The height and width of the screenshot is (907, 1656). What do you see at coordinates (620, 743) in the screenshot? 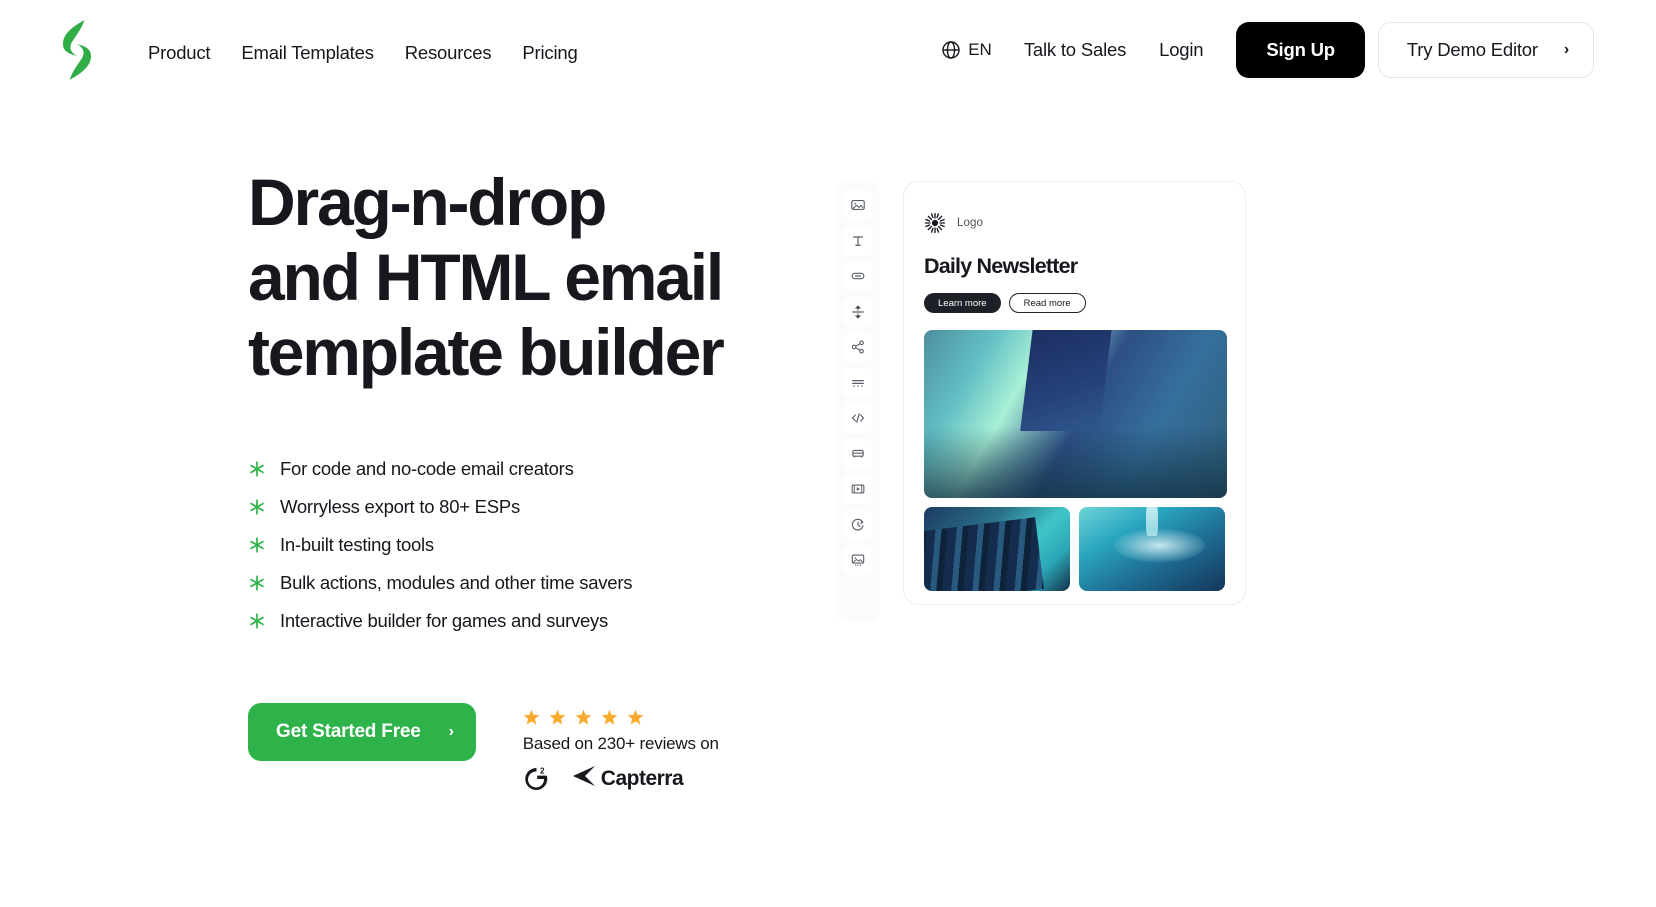
I see `reviews-count-text: Based on 230+ reviews on` at bounding box center [620, 743].